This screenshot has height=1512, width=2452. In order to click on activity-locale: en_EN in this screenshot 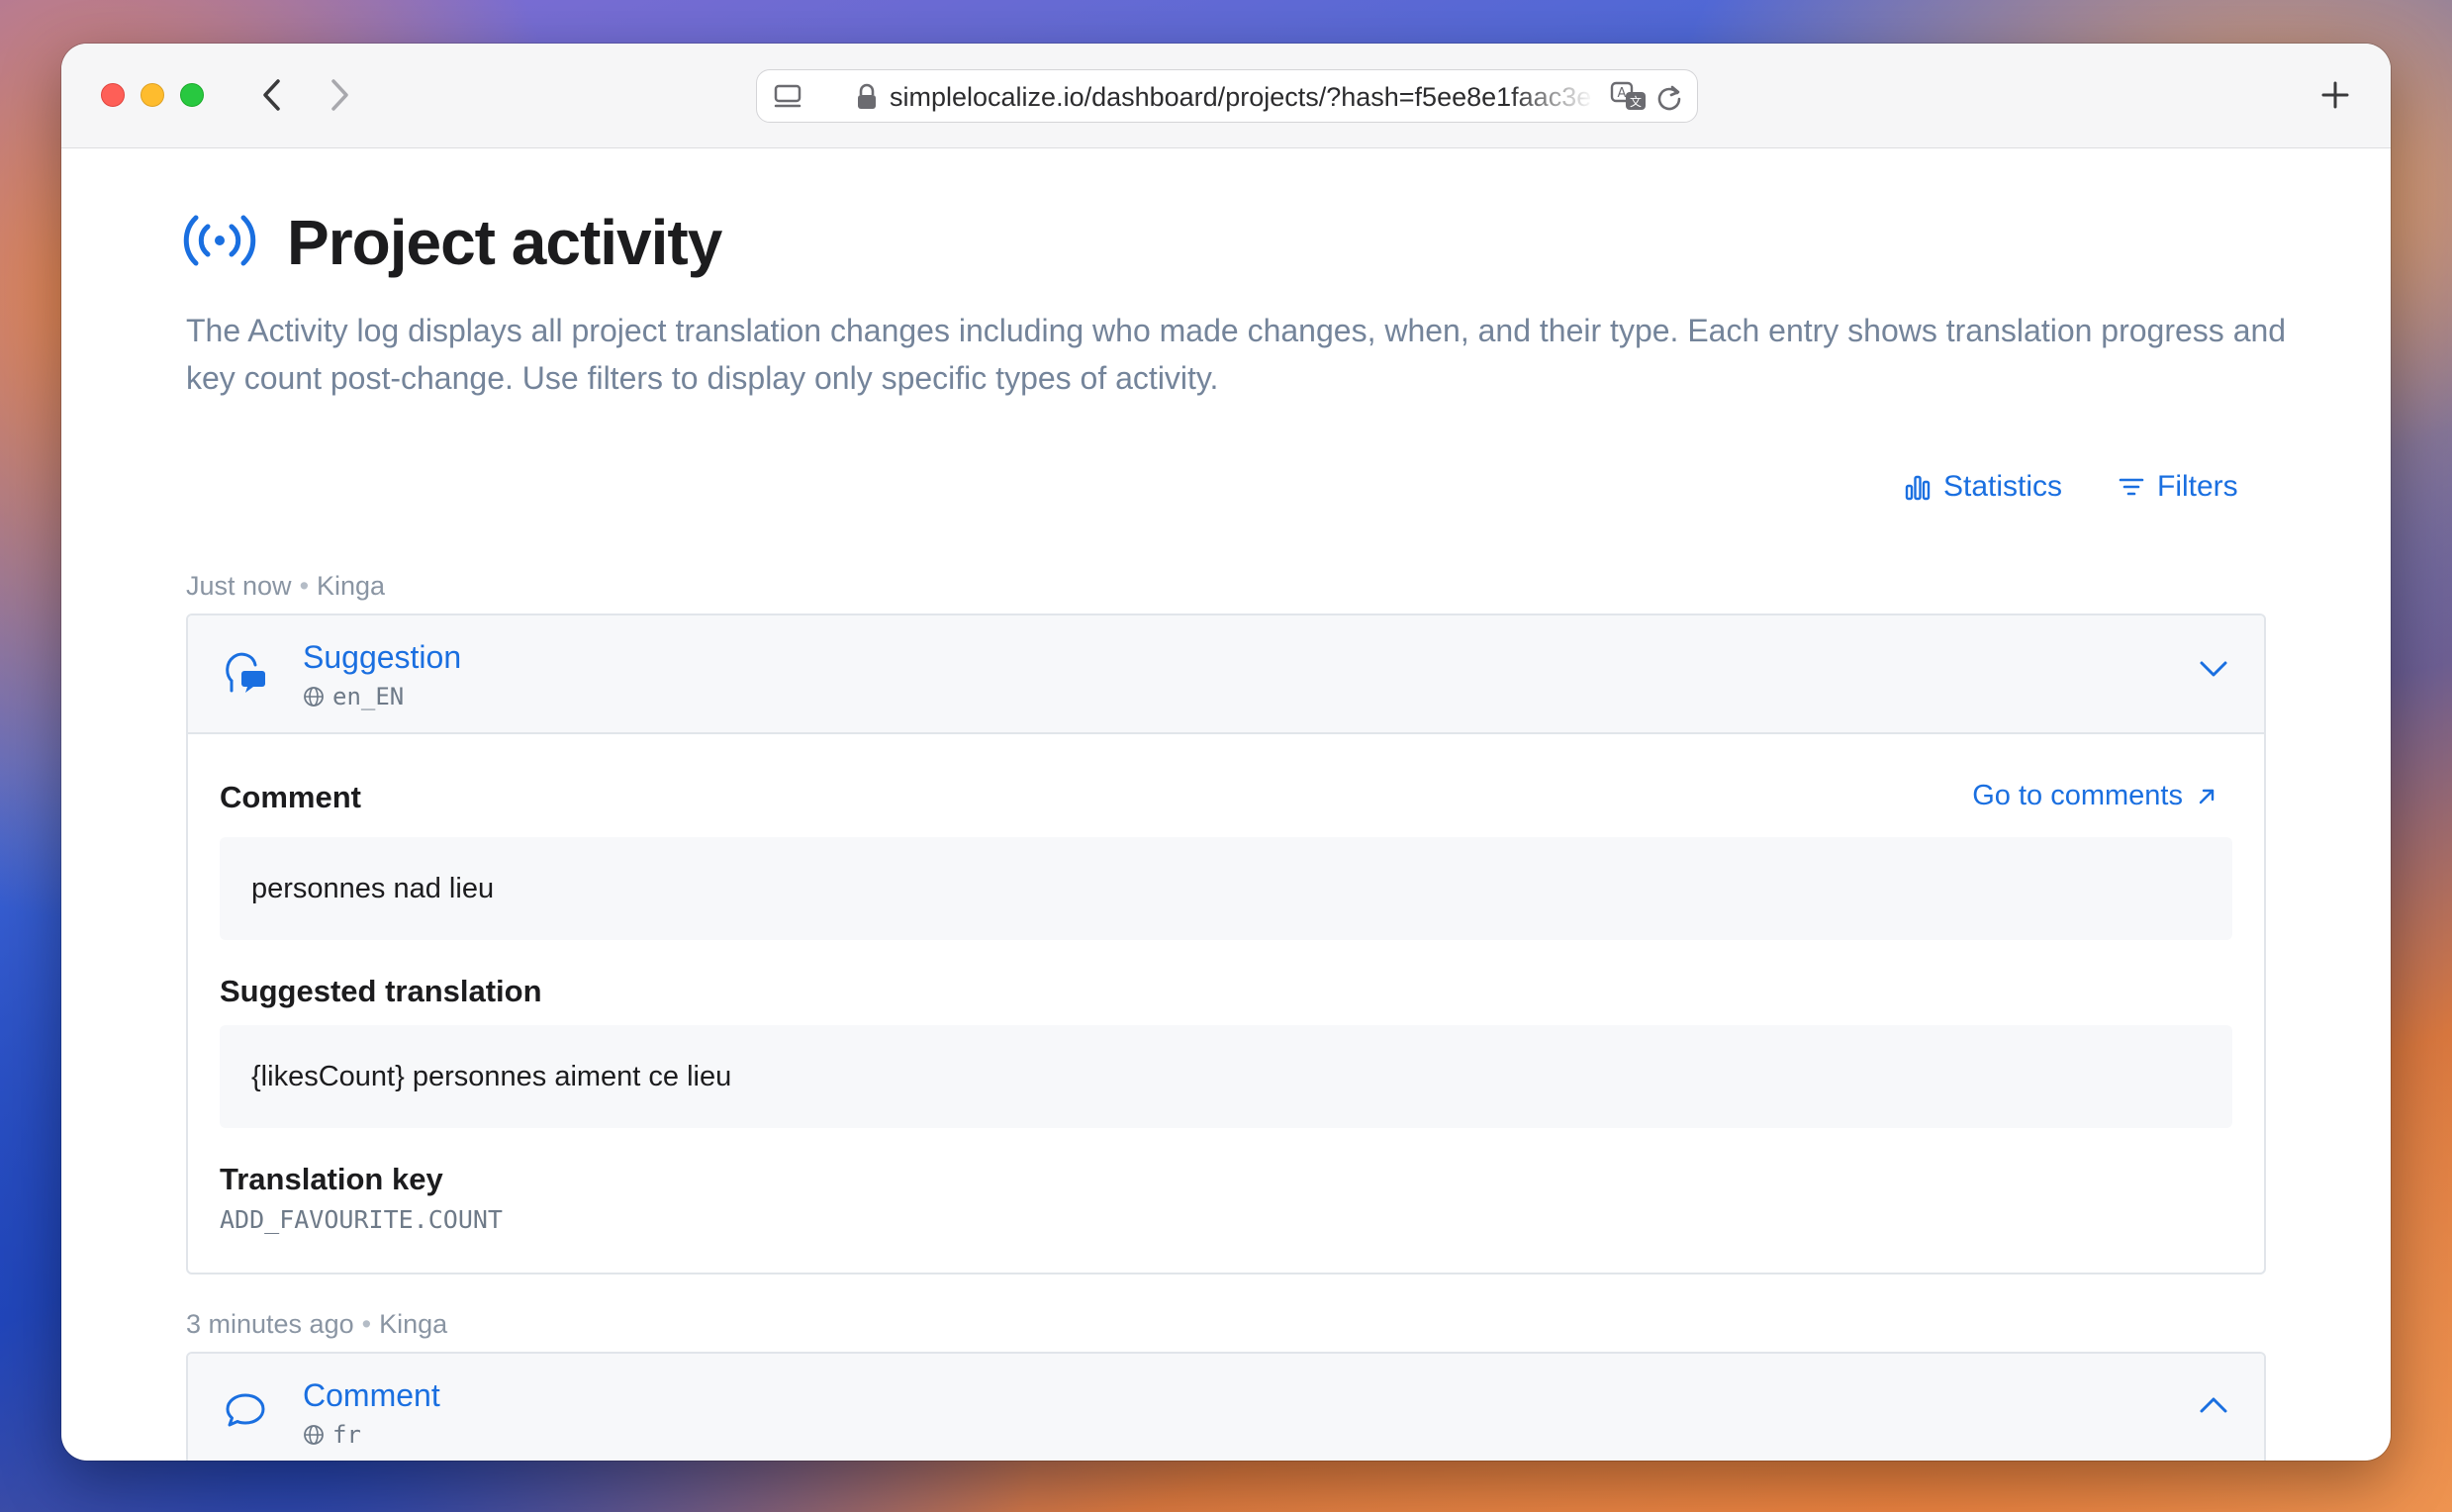, I will do `click(353, 697)`.